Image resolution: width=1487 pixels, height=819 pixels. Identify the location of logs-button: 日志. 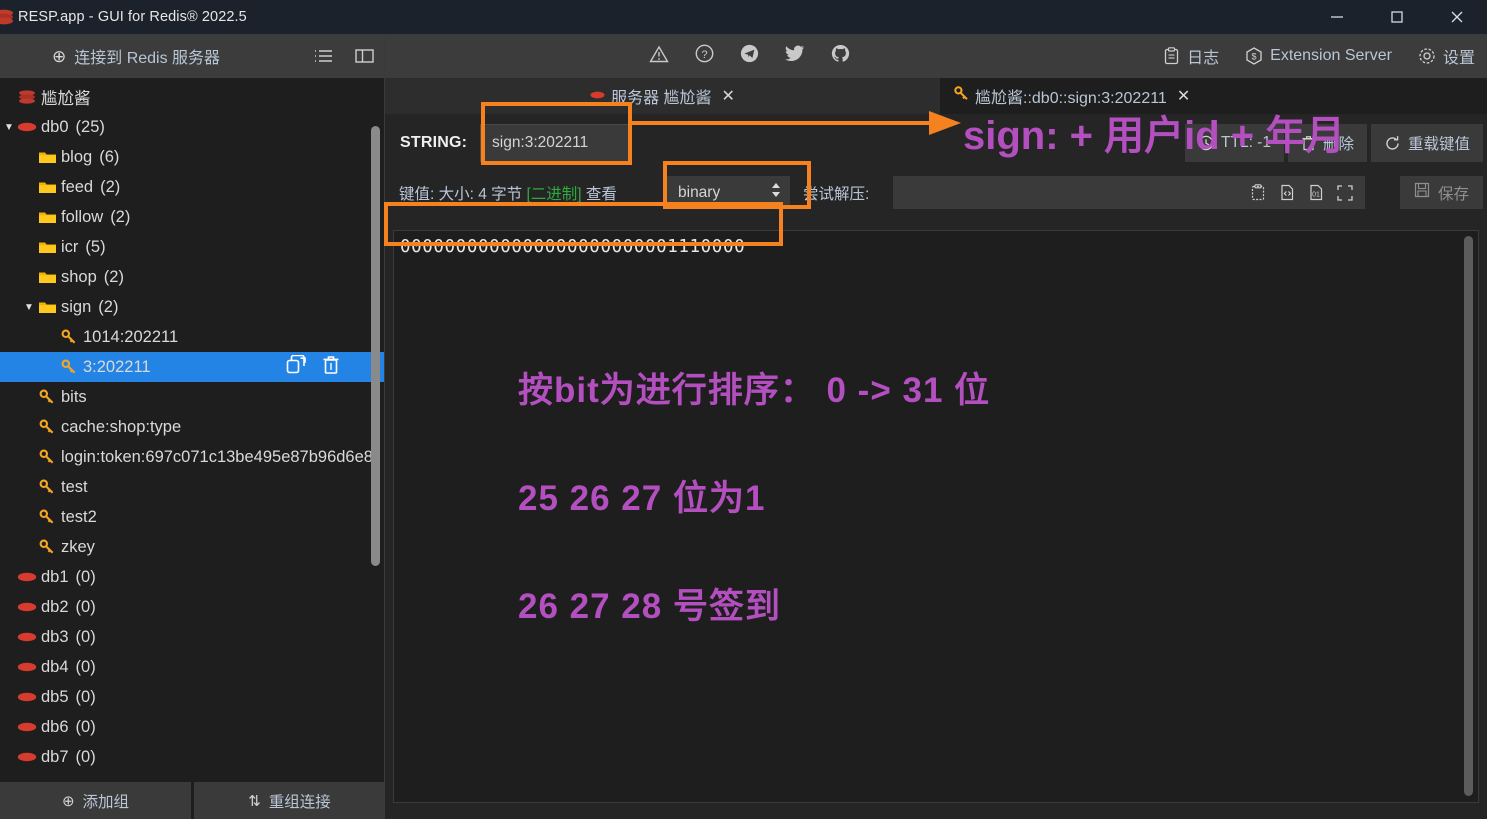
(1191, 56).